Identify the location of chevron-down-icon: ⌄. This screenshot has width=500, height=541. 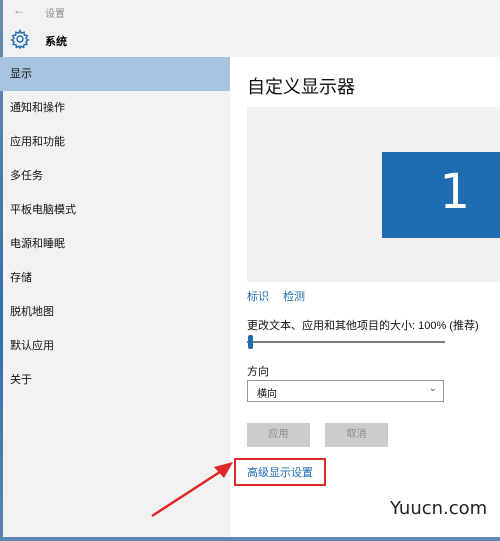
(432, 388).